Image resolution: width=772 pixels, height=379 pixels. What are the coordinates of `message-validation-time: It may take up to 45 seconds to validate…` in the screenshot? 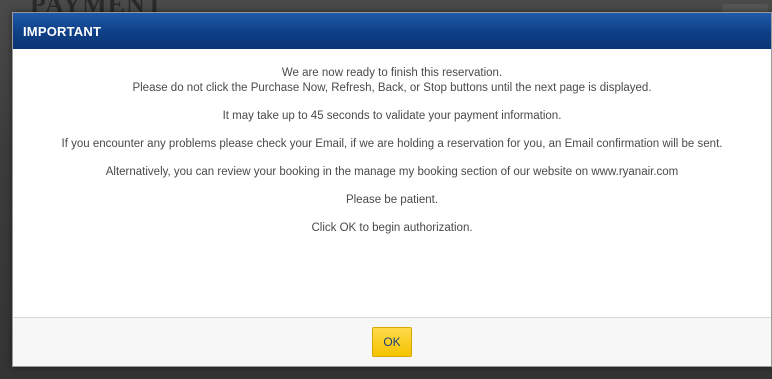 It's located at (392, 116).